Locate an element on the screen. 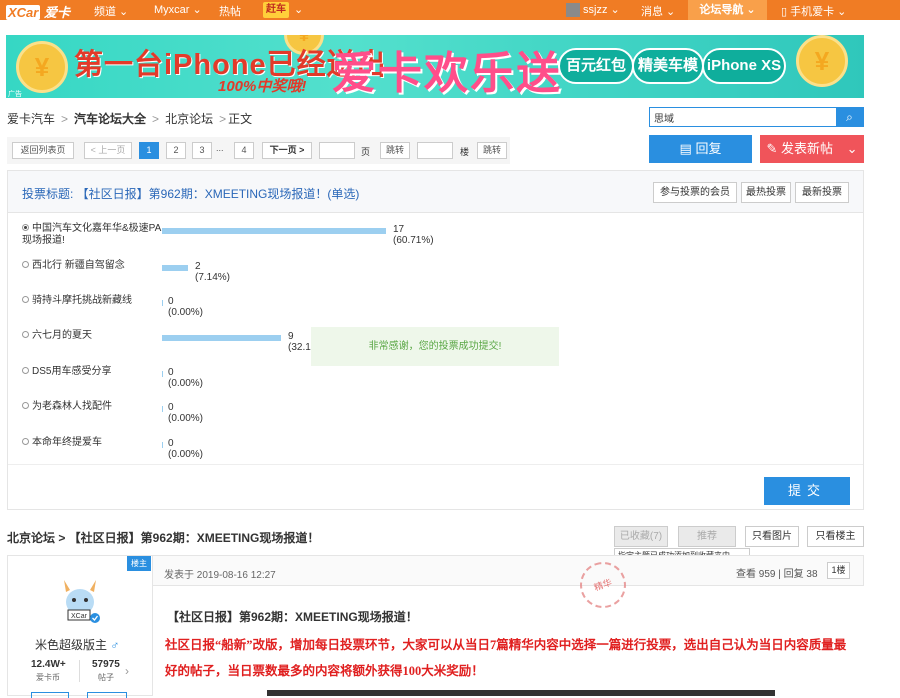 Image resolution: width=900 pixels, height=698 pixels. banner-pill-iphone: iPhone XS is located at coordinates (744, 66).